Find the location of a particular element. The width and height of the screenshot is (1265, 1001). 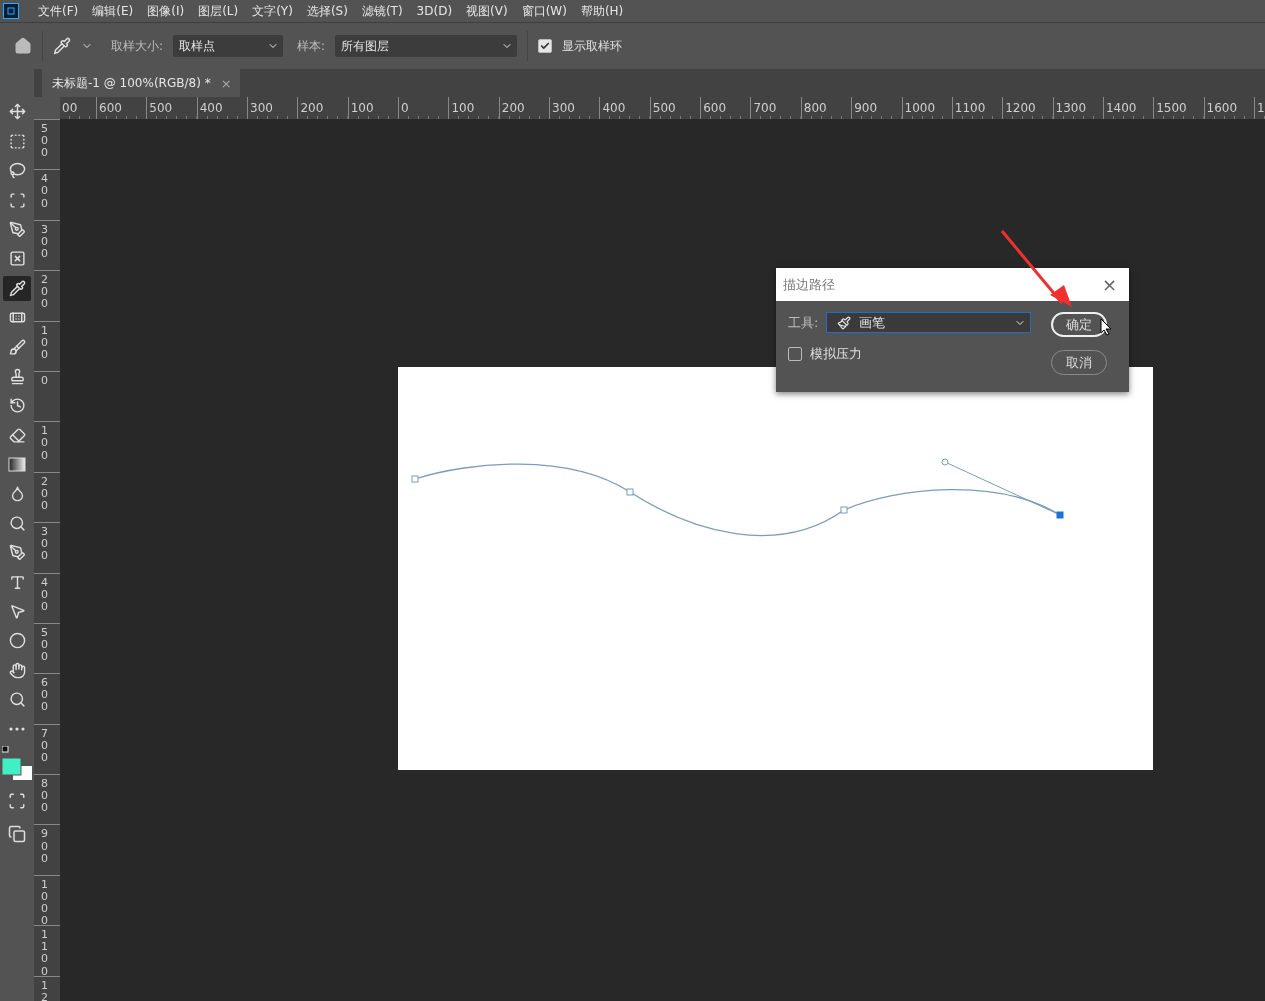

ruler-label: 1100 is located at coordinates (45, 952).